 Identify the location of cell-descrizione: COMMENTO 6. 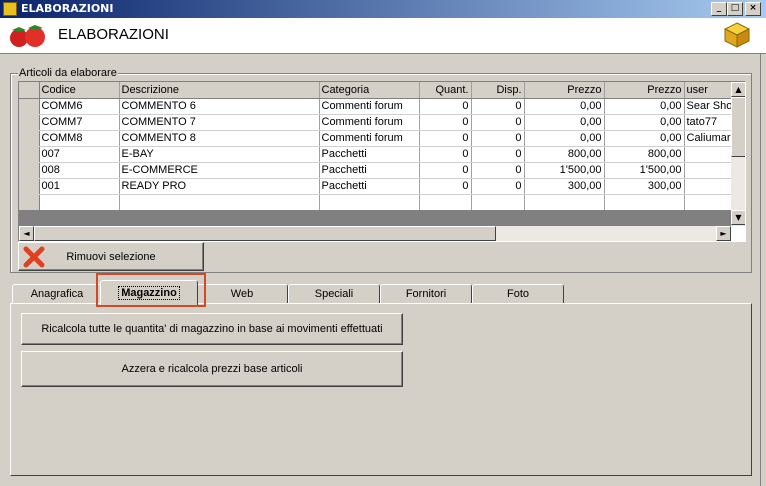
(219, 106).